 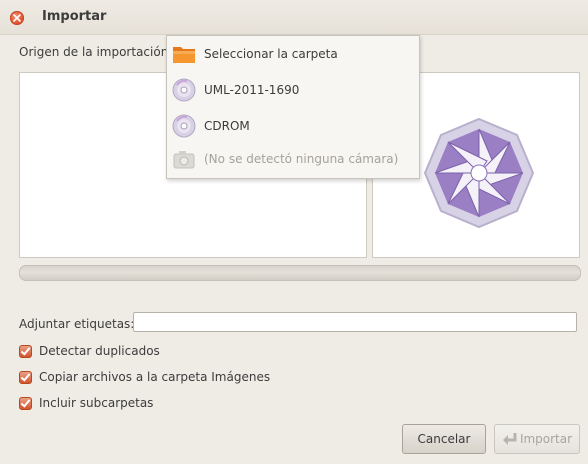 I want to click on detect-duplicates-checkbox: Detectar duplicados, so click(x=89, y=351).